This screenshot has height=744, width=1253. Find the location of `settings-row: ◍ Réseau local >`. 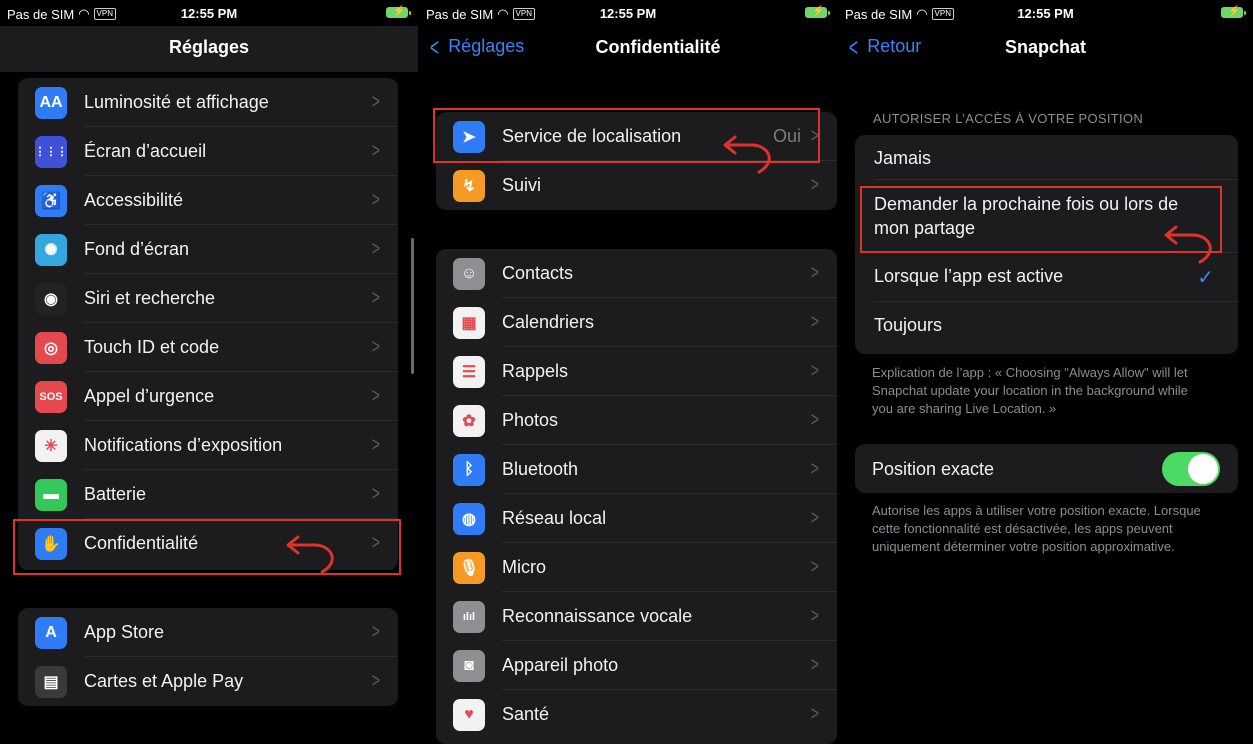

settings-row: ◍ Réseau local > is located at coordinates (636, 518).